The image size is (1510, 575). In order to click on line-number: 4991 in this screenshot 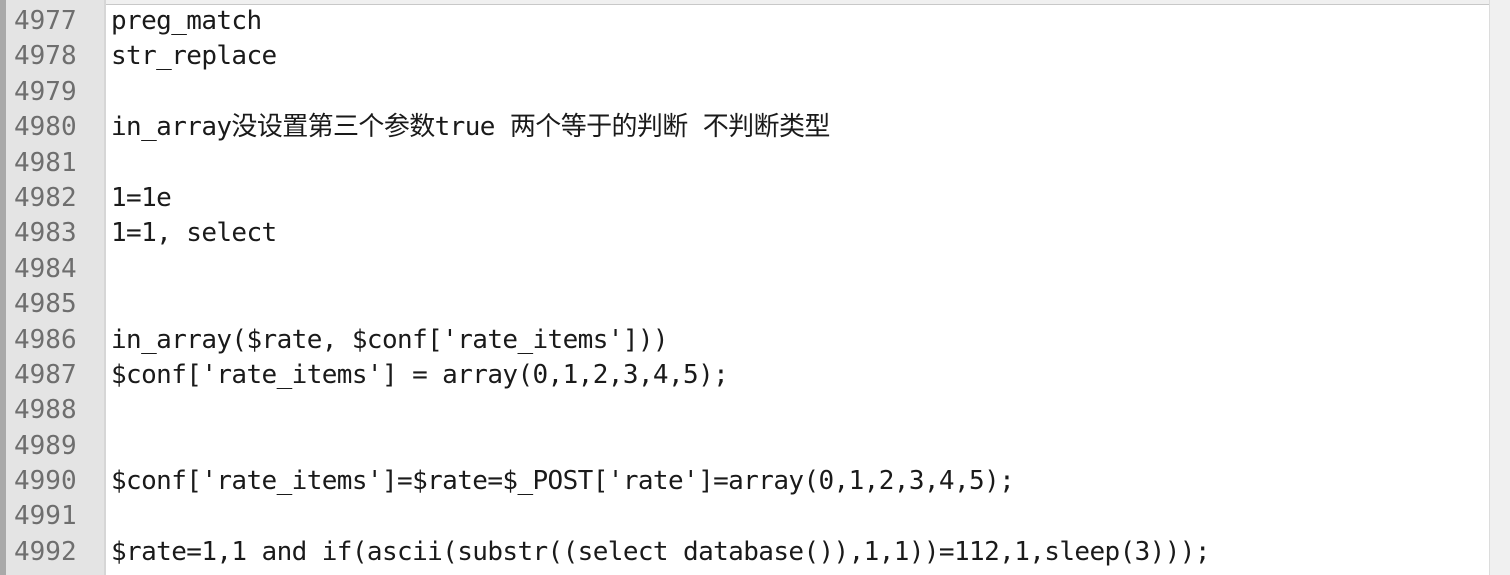, I will do `click(45, 516)`.